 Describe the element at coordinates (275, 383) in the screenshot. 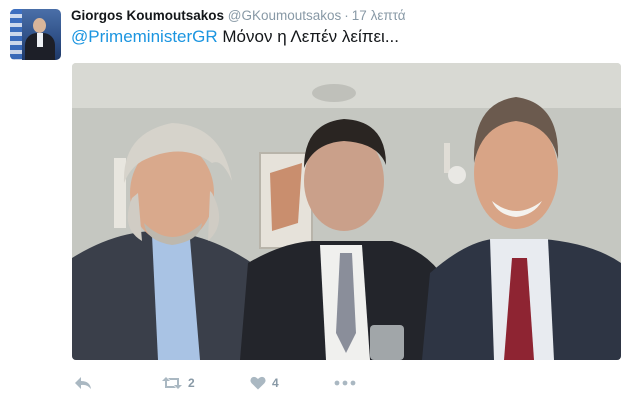

I see `like-count: 4` at that location.